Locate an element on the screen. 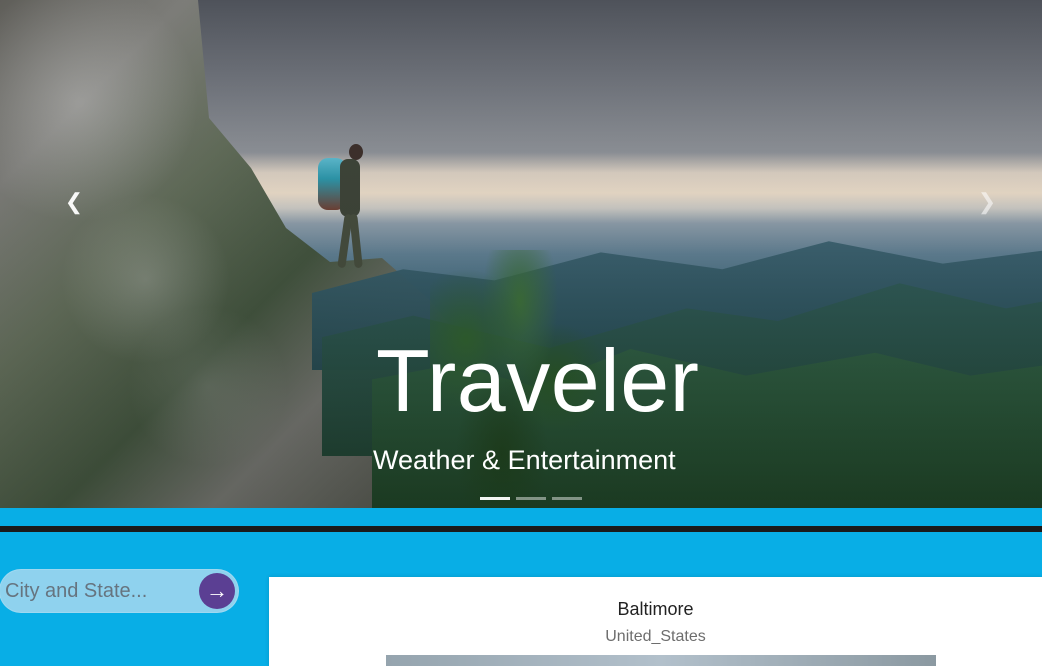 Image resolution: width=1042 pixels, height=666 pixels. carousel-indicators is located at coordinates (531, 498).